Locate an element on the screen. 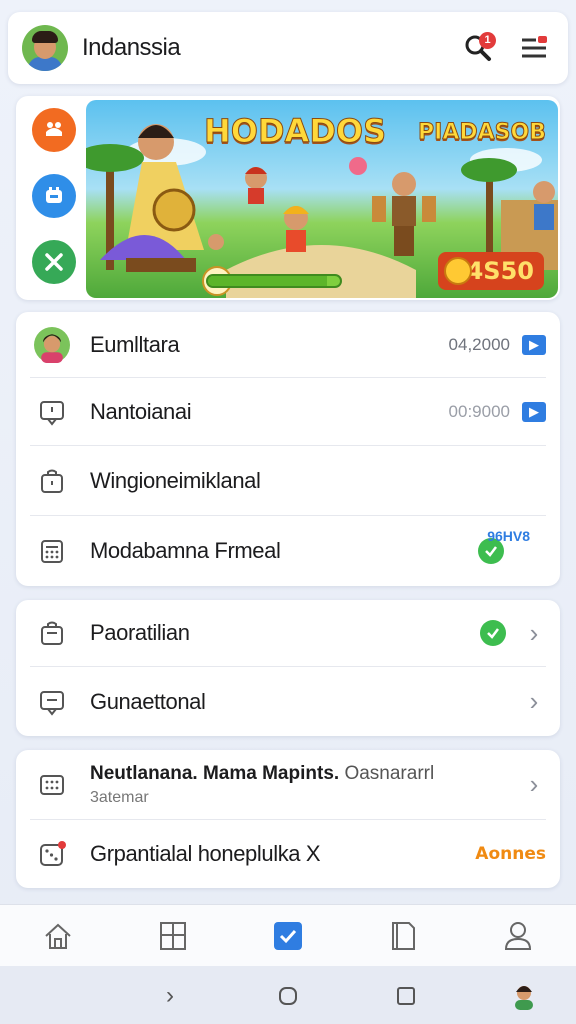 This screenshot has height=1024, width=576. list-item: Wingioneimiklanal is located at coordinates (288, 481).